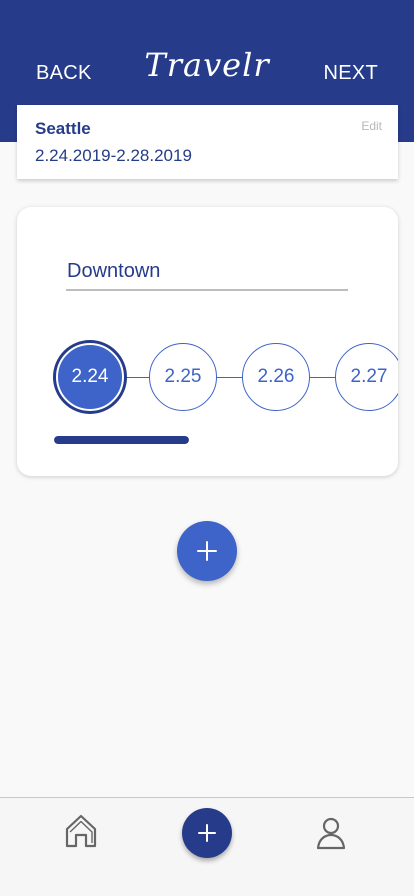 The width and height of the screenshot is (414, 896). What do you see at coordinates (63, 128) in the screenshot?
I see `trip-city: Seattle` at bounding box center [63, 128].